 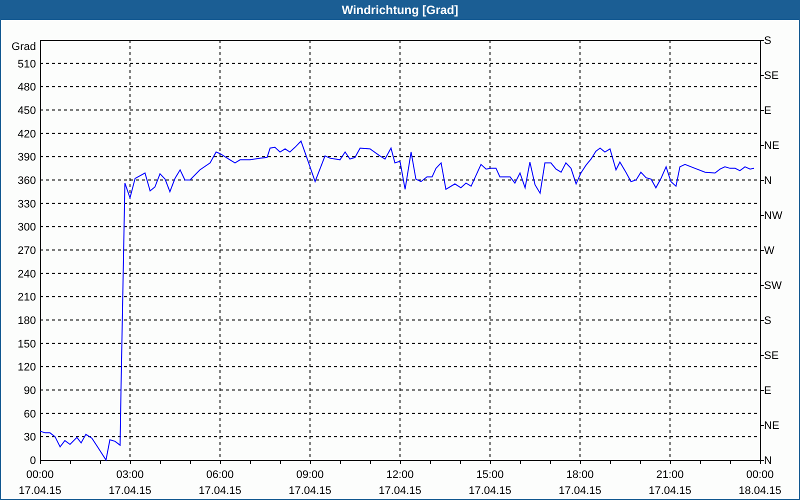 I want to click on tick-label: 15:00 17.04.15, so click(x=490, y=483).